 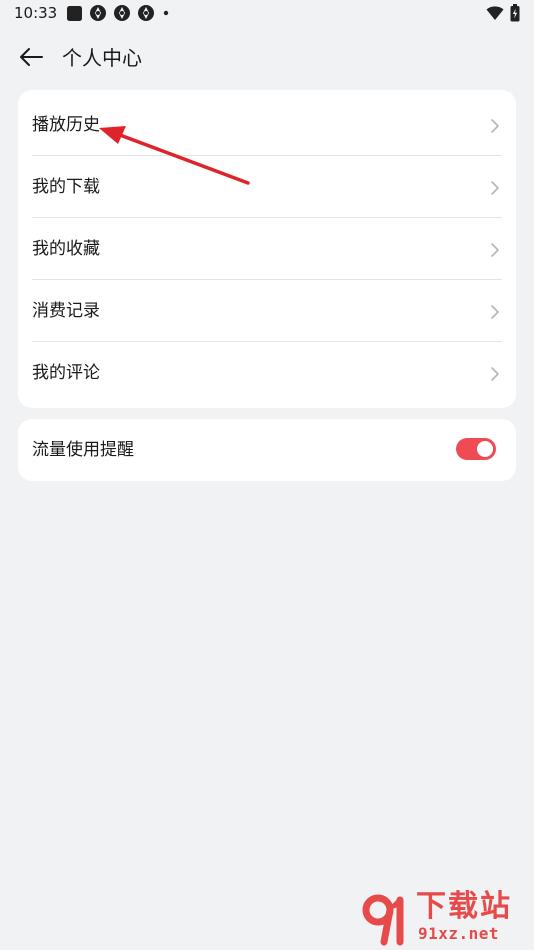 I want to click on menu-item-play-history: 播放历史, so click(x=267, y=125).